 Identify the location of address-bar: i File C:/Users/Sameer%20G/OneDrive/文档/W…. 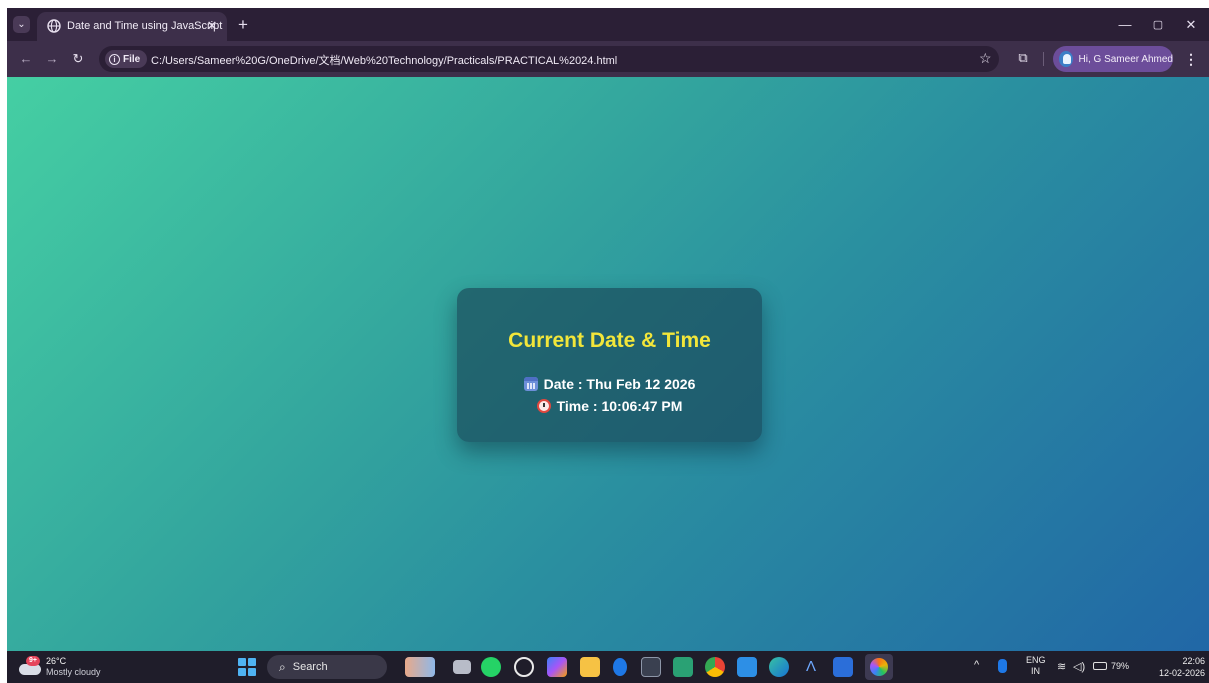
(549, 59).